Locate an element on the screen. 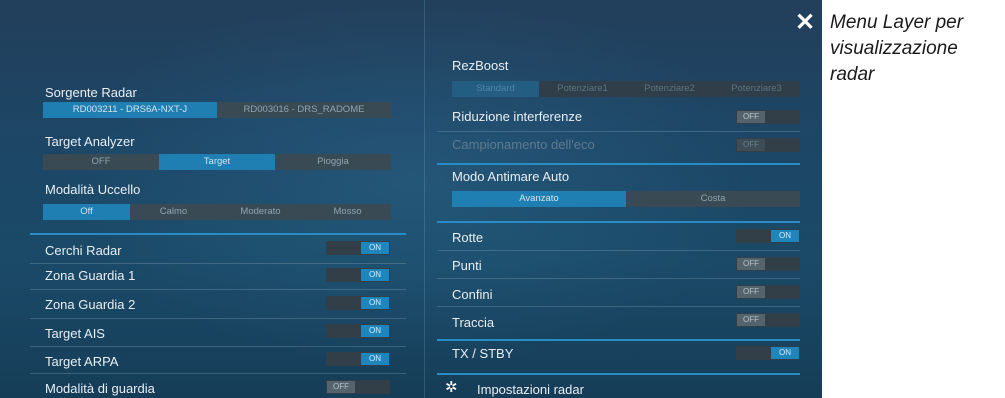 Image resolution: width=1005 pixels, height=398 pixels. modalita-uccello-selector: Off Calmo Moderato Mosso is located at coordinates (217, 212).